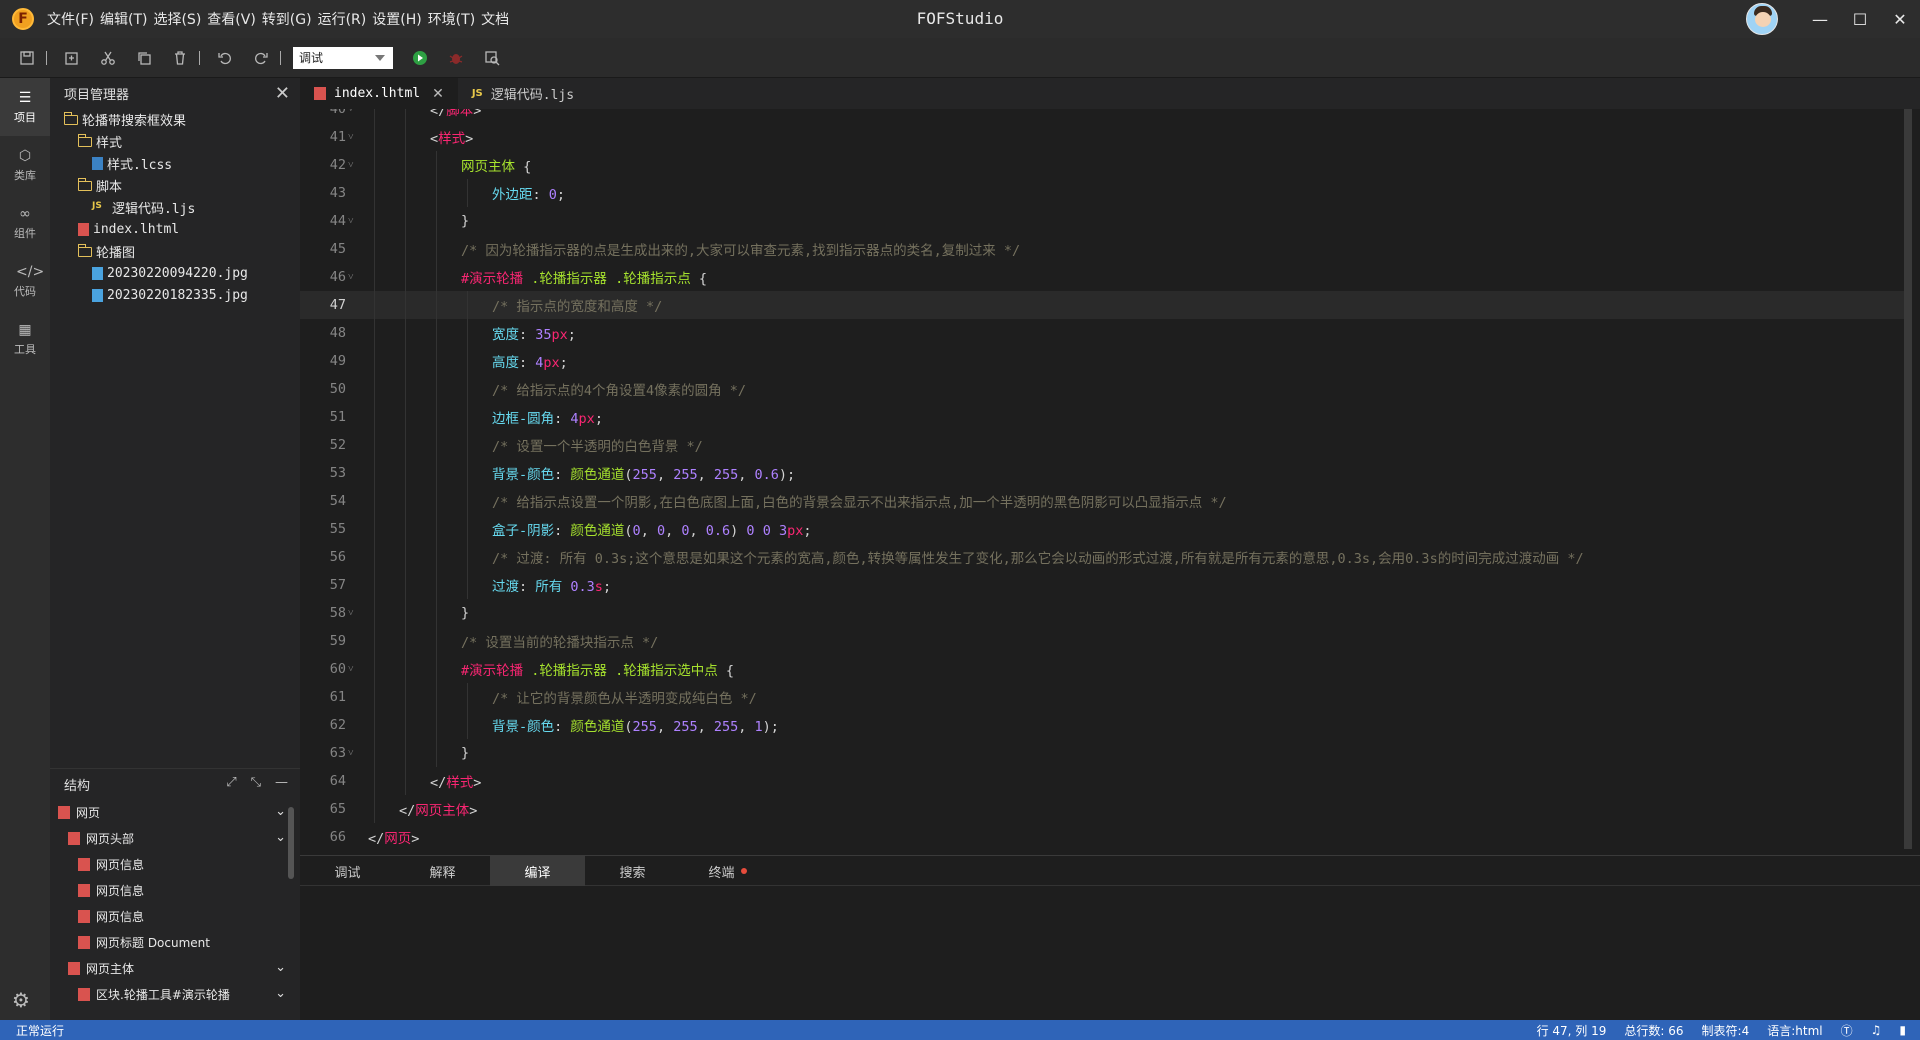  I want to click on tab-index: index.lhtml ✕, so click(379, 93).